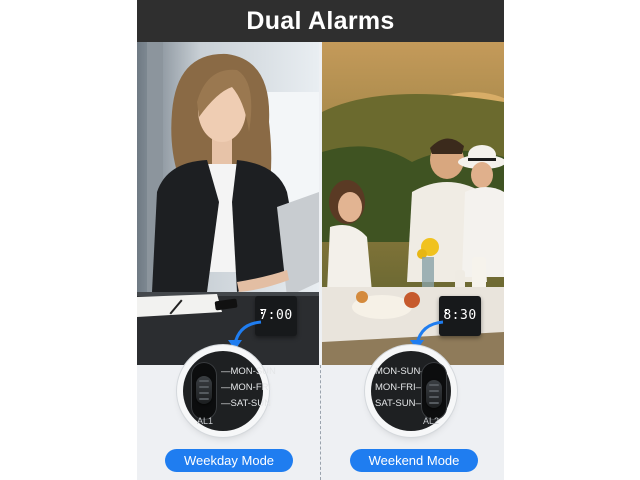 This screenshot has height=480, width=640. I want to click on panel-divider, so click(320, 422).